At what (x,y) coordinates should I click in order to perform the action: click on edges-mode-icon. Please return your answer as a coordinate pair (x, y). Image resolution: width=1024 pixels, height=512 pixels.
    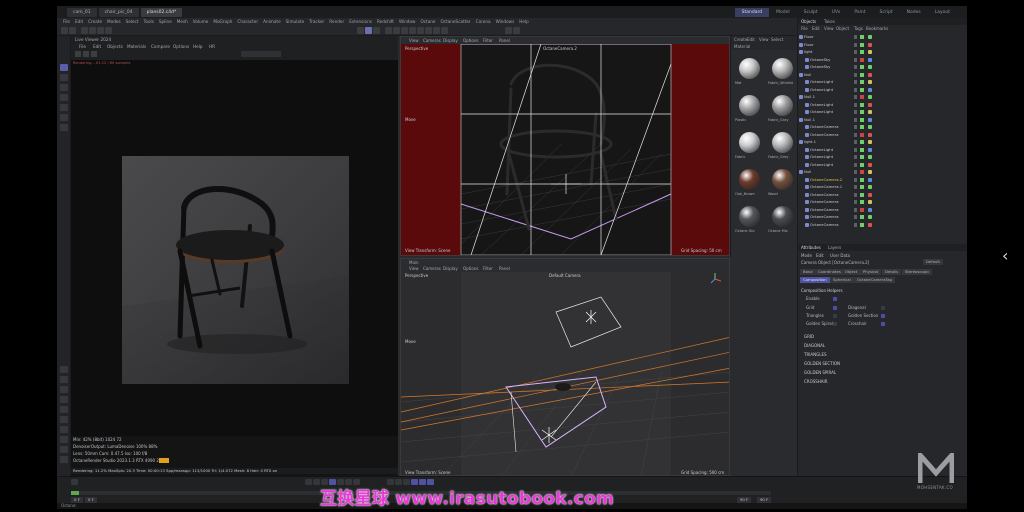
    Looking at the image, I should click on (64, 87).